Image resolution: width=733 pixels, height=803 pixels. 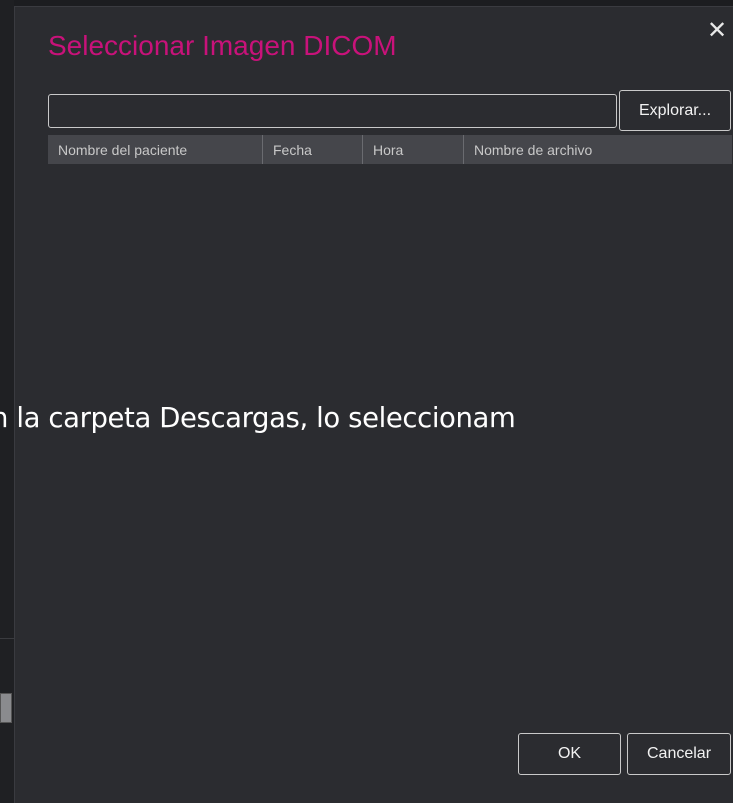 I want to click on dialog-title: Seleccionar Imagen DICOM, so click(x=222, y=45).